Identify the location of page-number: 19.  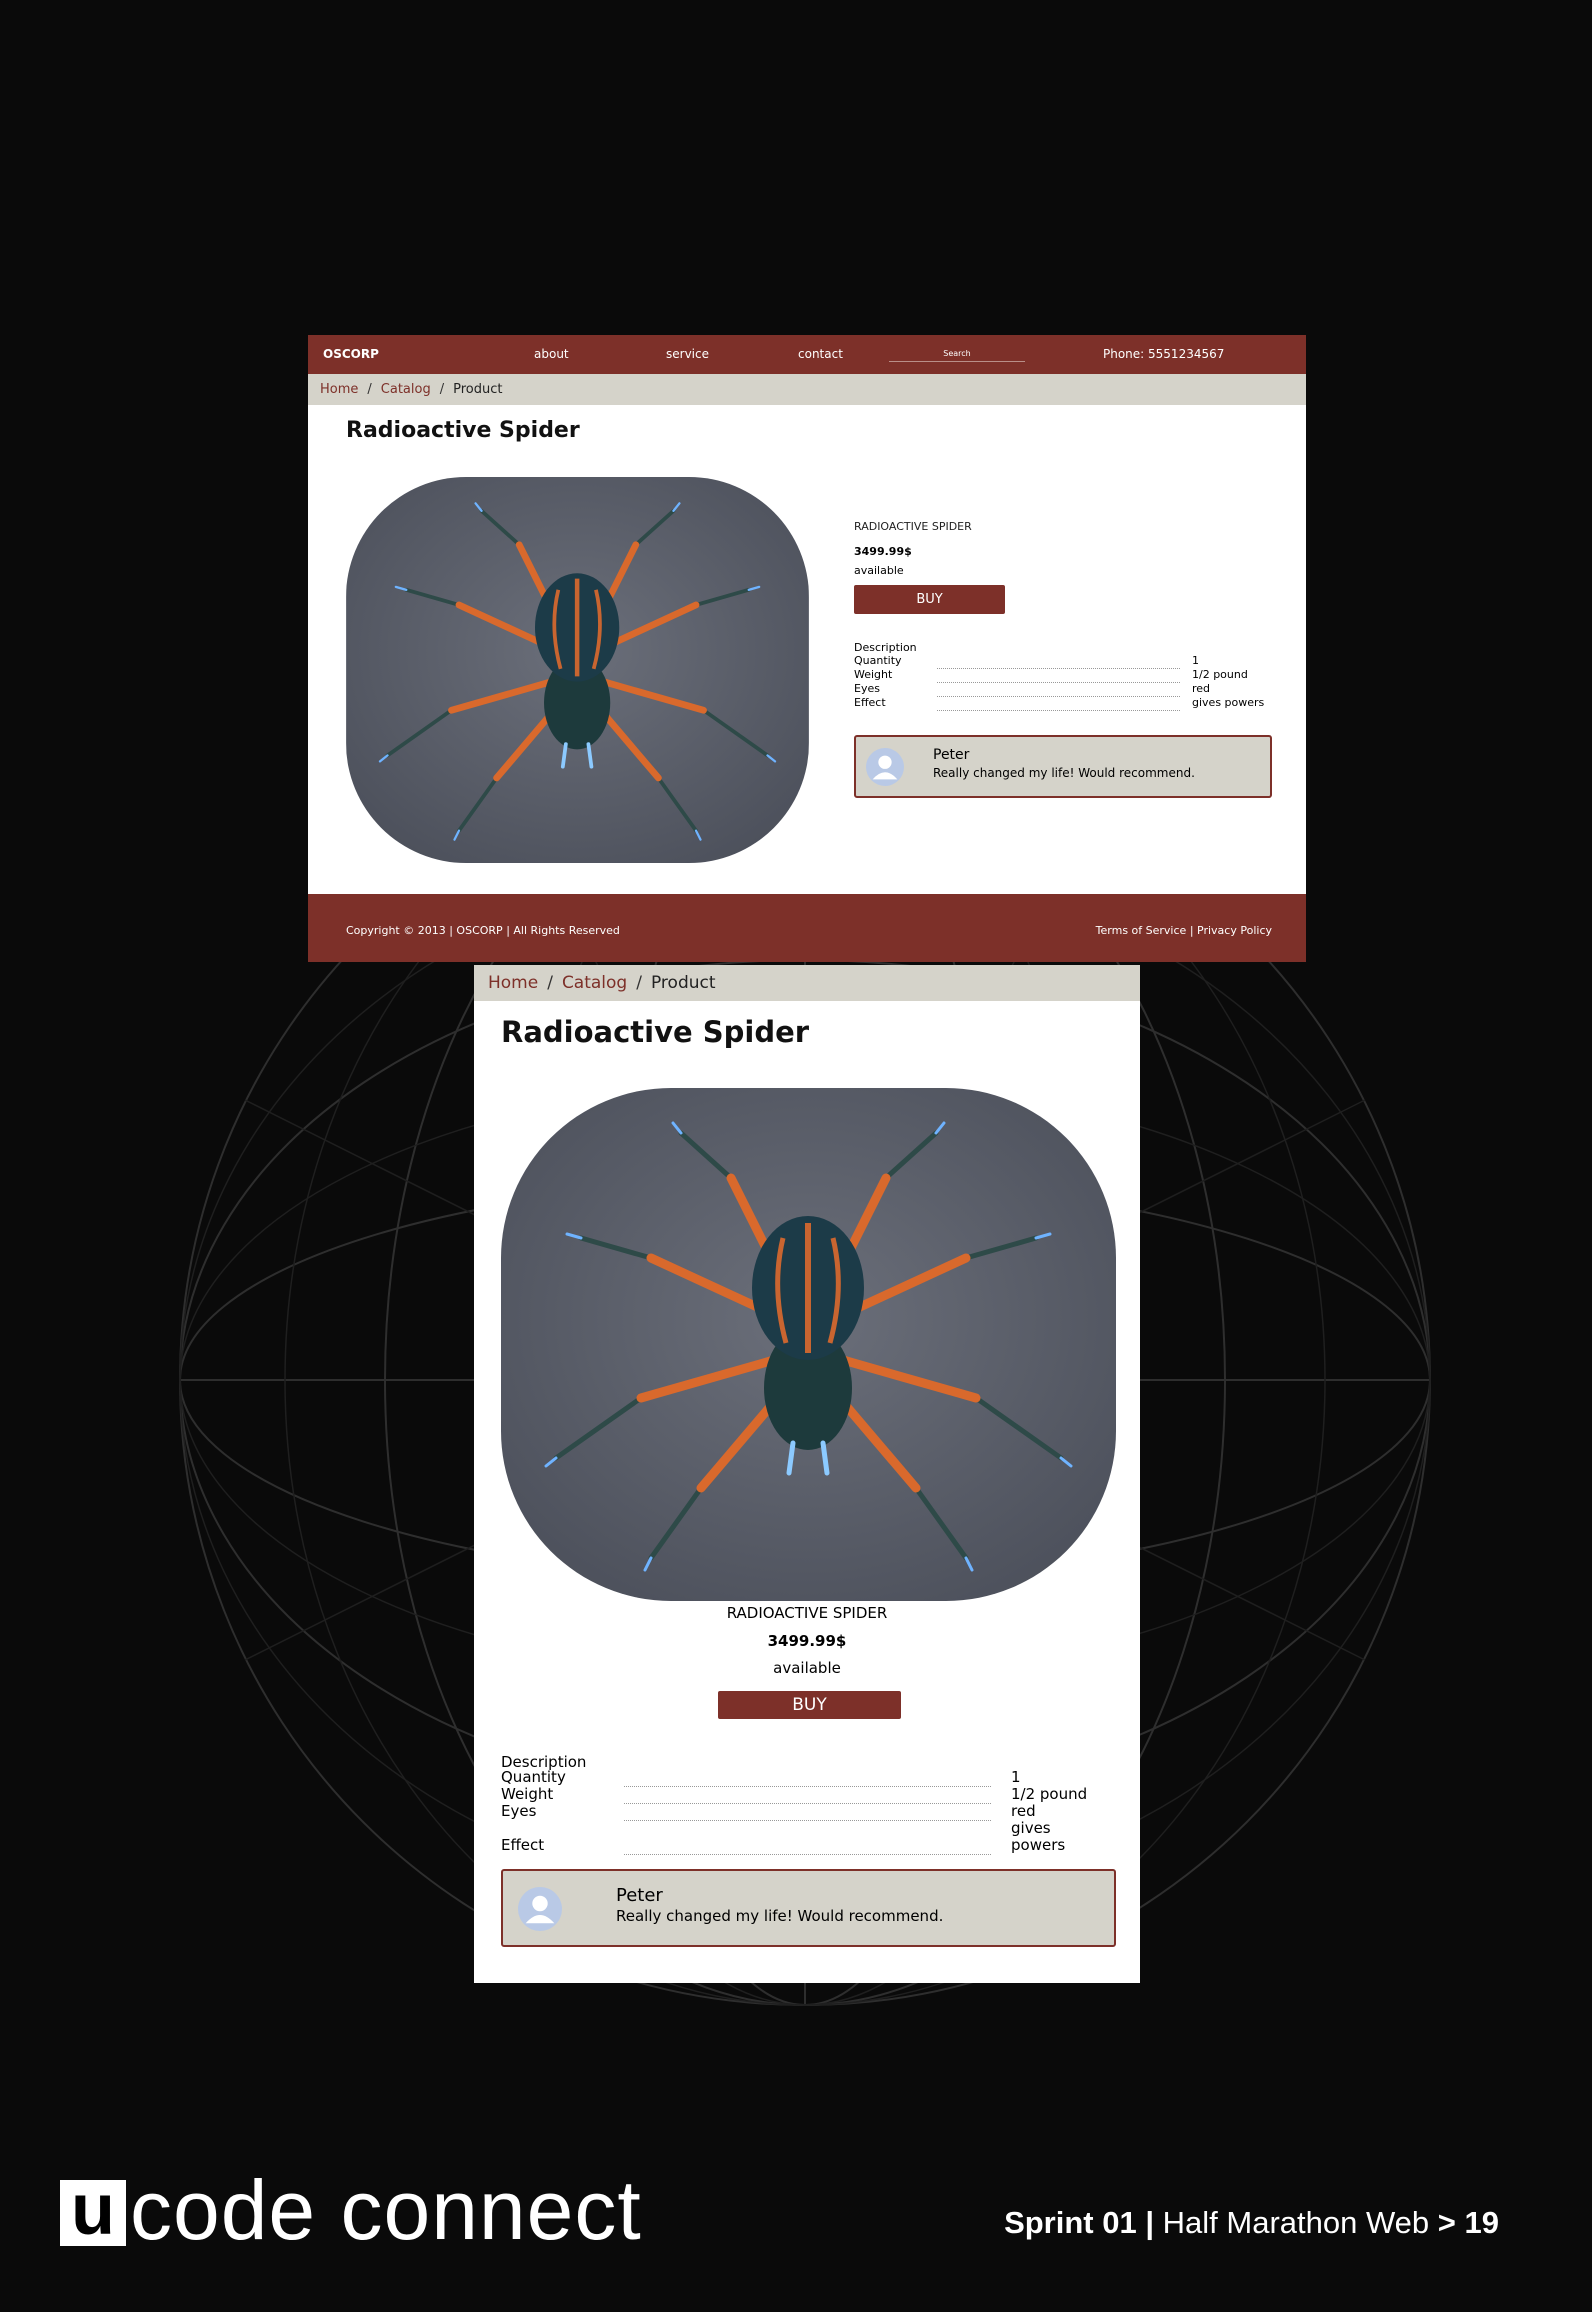
(1481, 2222).